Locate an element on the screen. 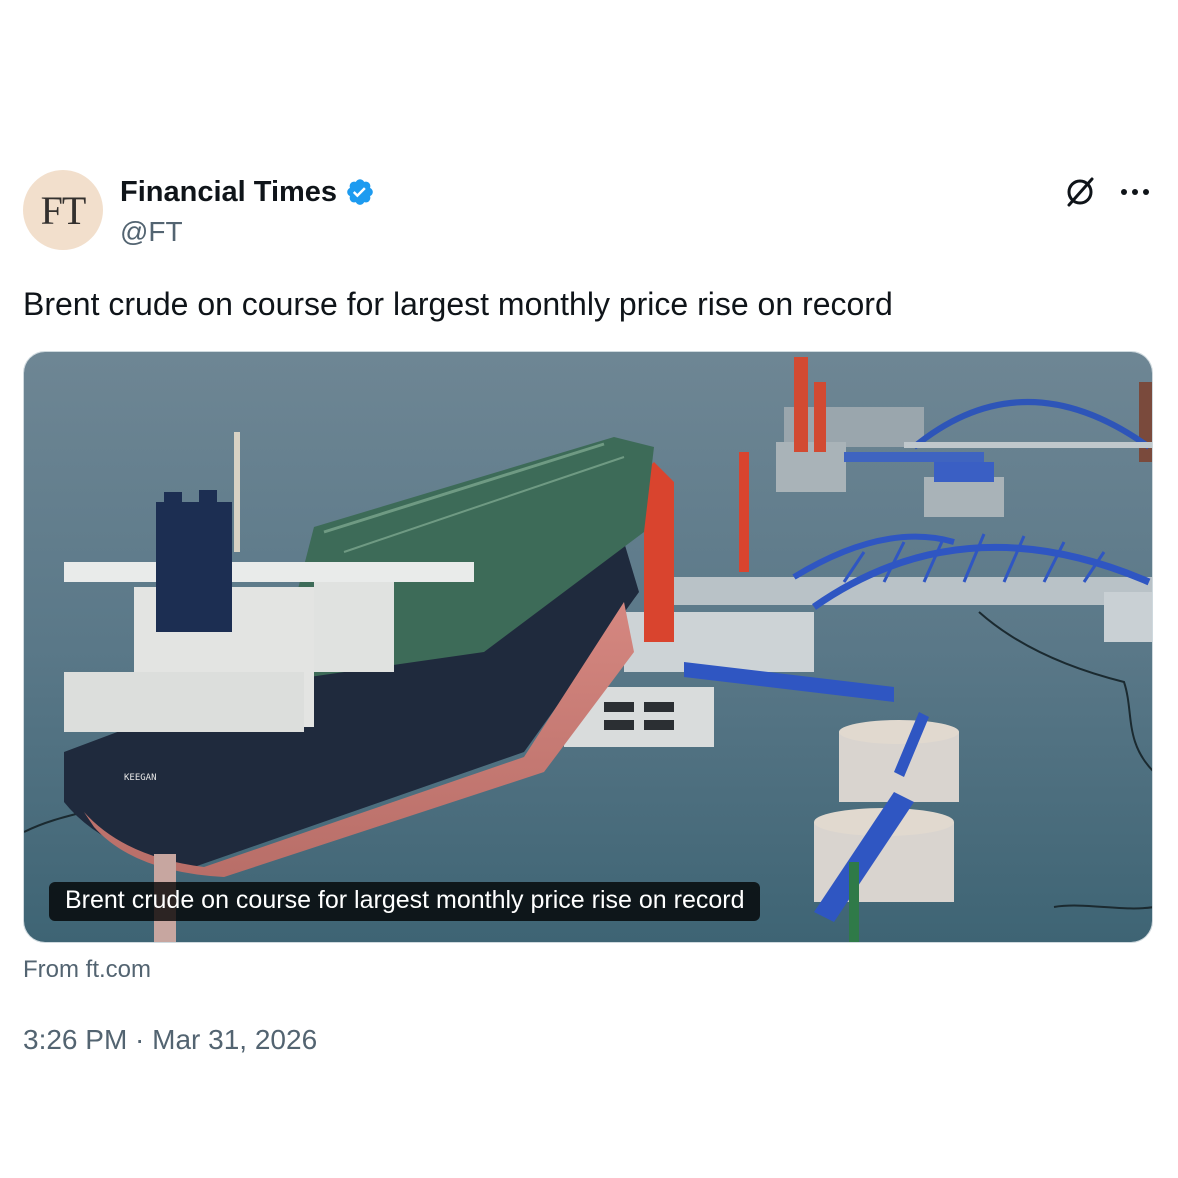 The width and height of the screenshot is (1178, 1178). author-name-row: Financial Times is located at coordinates (247, 192).